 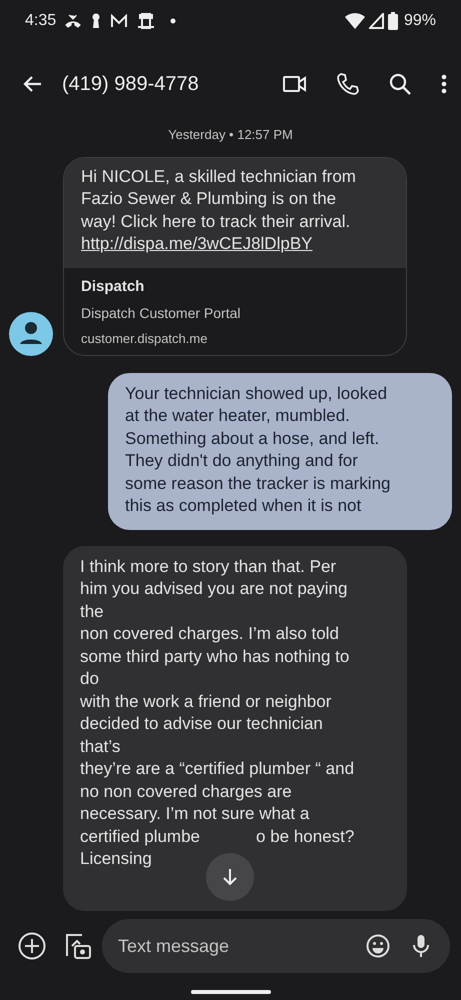 What do you see at coordinates (196, 243) in the screenshot?
I see `message-link: http://dispa.me/3wCEJ8lDlpBY` at bounding box center [196, 243].